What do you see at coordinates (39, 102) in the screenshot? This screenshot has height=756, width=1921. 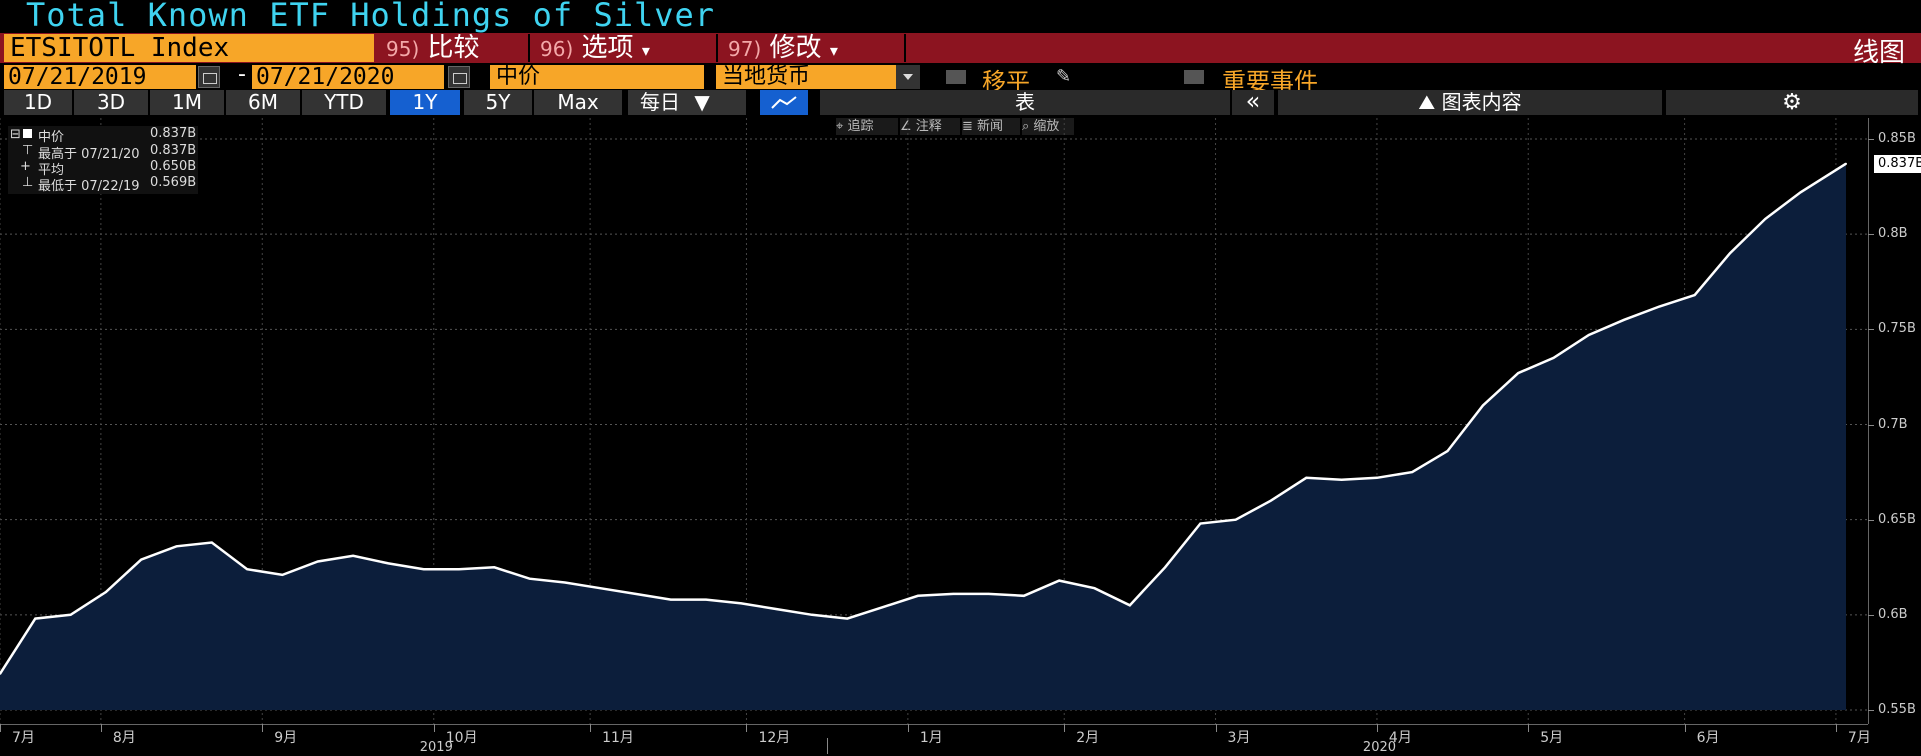 I see `period-1d: 1D` at bounding box center [39, 102].